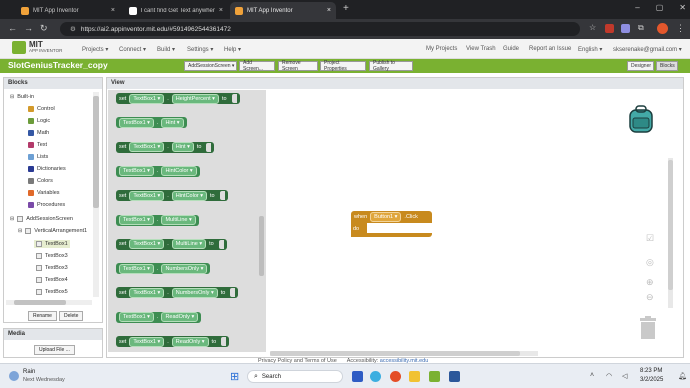 The height and width of the screenshot is (388, 690). Describe the element at coordinates (592, 375) in the screenshot. I see `tray-chevron-icon: ˄` at that location.